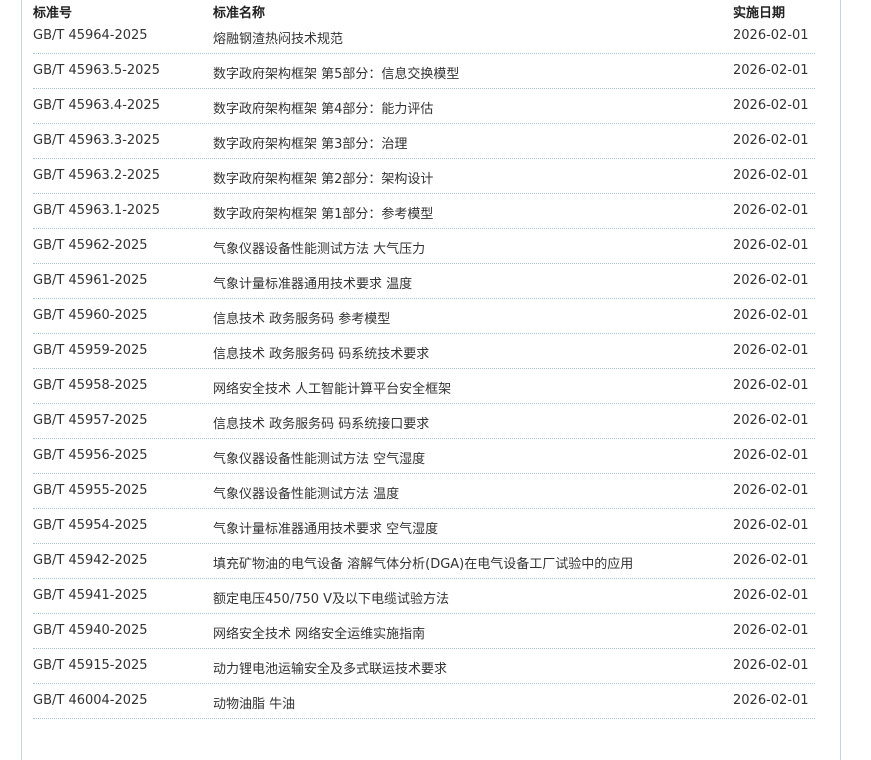 The width and height of the screenshot is (871, 760). What do you see at coordinates (96, 140) in the screenshot?
I see `standard-code-link: GB/T 45963.3-2025` at bounding box center [96, 140].